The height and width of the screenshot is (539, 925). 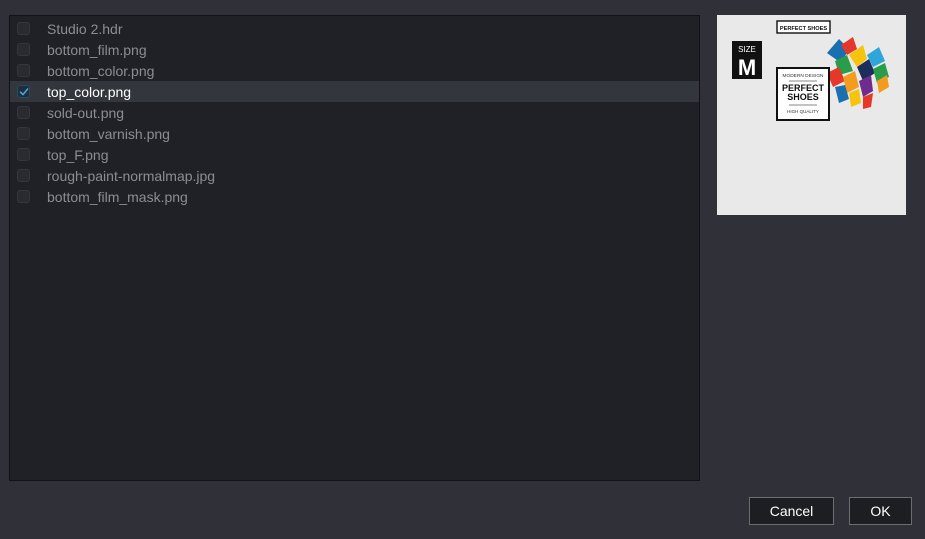 What do you see at coordinates (131, 175) in the screenshot?
I see `file-name: rough-paint-normalmap.jpg` at bounding box center [131, 175].